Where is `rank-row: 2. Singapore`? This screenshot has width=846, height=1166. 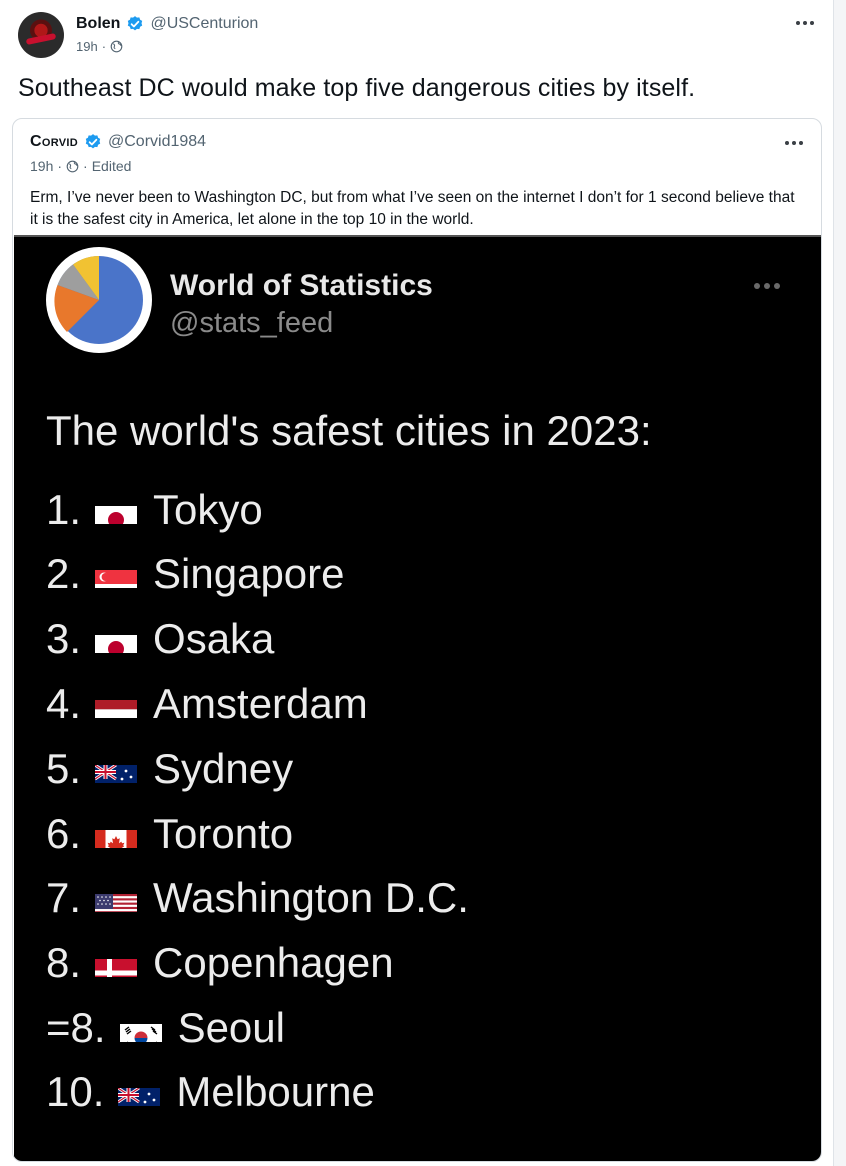 rank-row: 2. Singapore is located at coordinates (195, 574).